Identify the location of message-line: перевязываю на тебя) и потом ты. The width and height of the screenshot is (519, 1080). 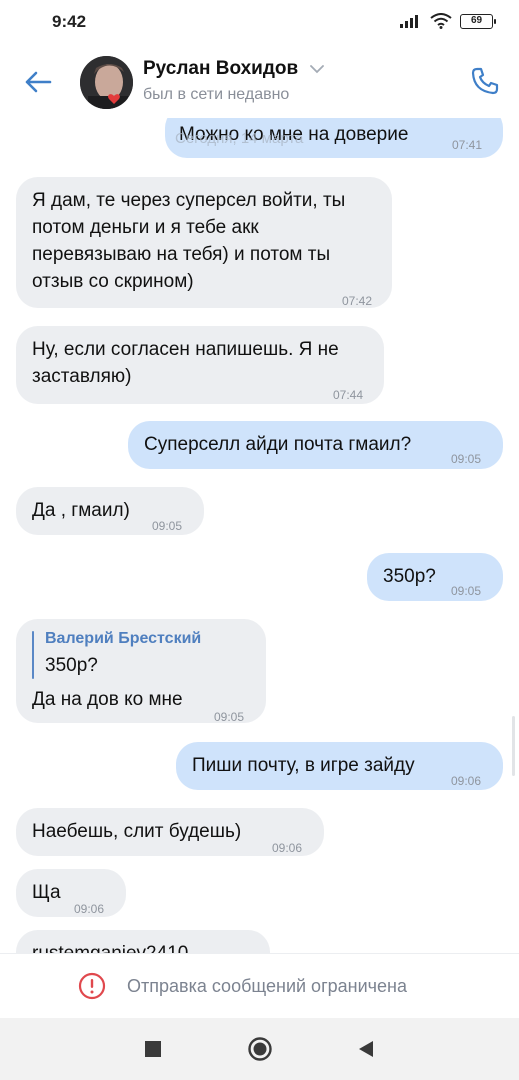
(181, 254).